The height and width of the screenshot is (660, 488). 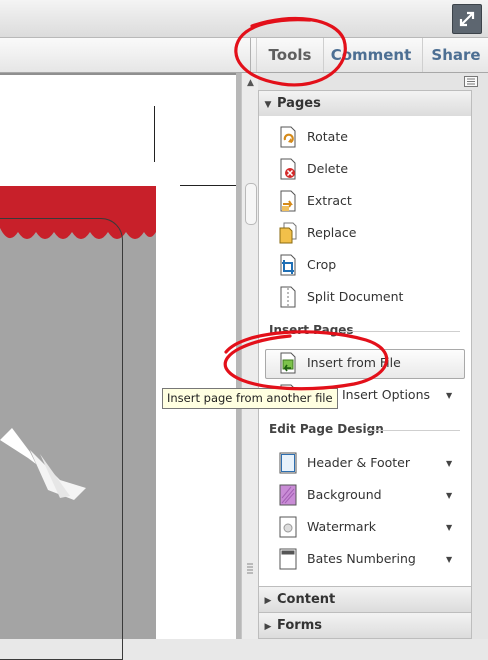 What do you see at coordinates (288, 297) in the screenshot?
I see `split-document-icon` at bounding box center [288, 297].